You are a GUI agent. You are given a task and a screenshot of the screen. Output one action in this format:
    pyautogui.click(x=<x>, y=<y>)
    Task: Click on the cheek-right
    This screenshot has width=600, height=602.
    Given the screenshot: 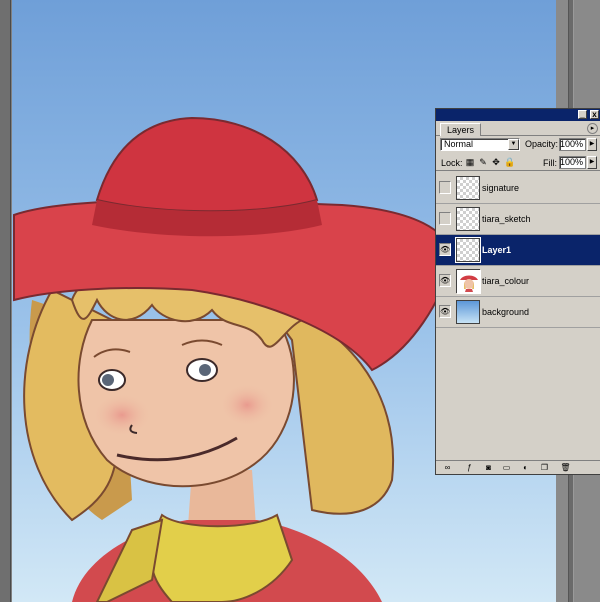 What is the action you would take?
    pyautogui.click(x=247, y=405)
    